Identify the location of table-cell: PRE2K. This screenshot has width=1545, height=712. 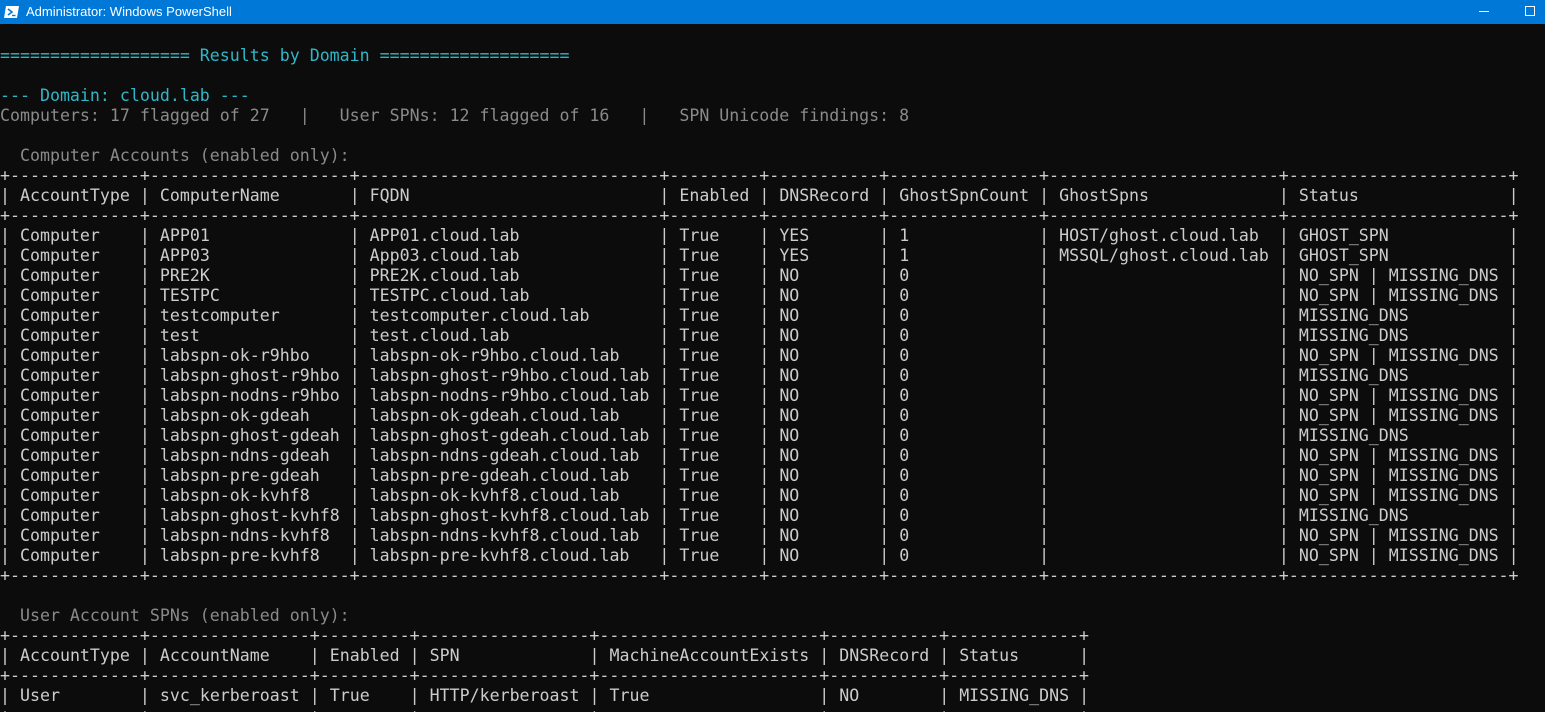
(249, 275).